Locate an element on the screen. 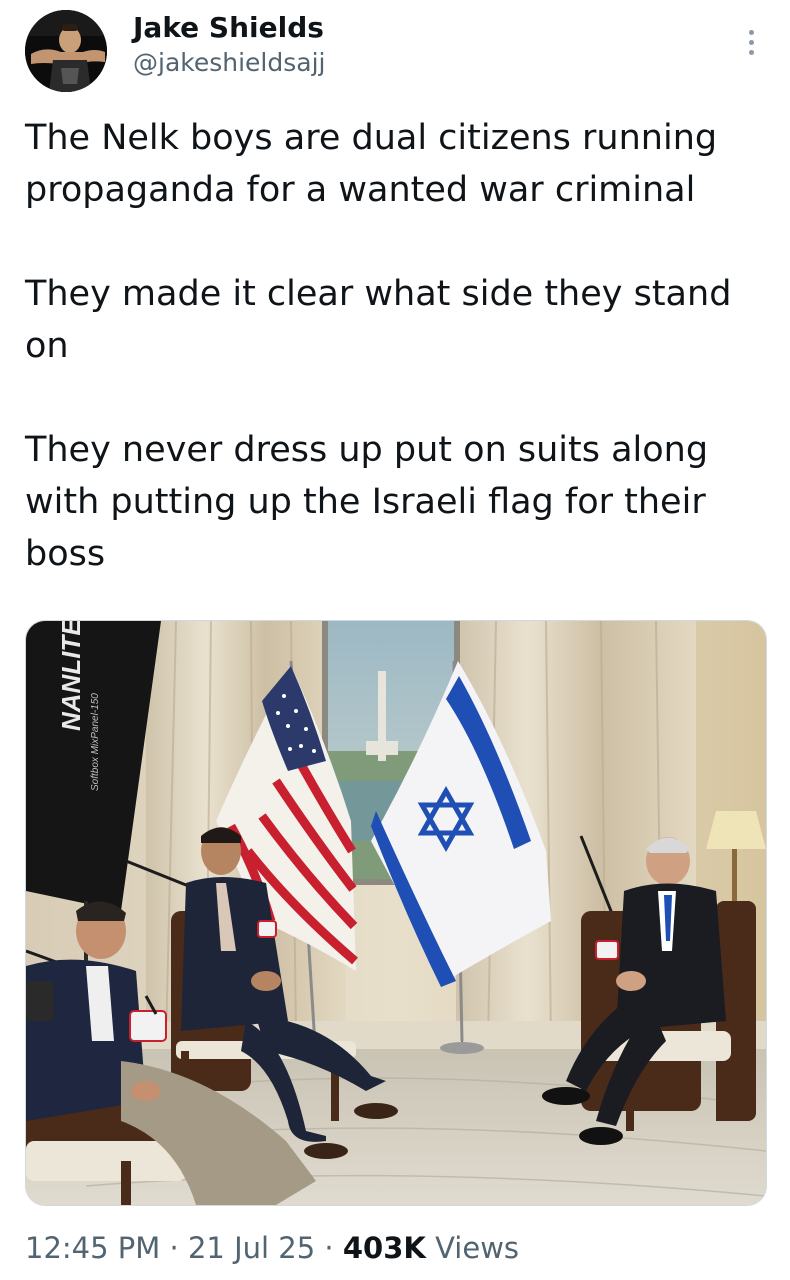 Image resolution: width=790 pixels, height=1280 pixels. avatar-image is located at coordinates (66, 51).